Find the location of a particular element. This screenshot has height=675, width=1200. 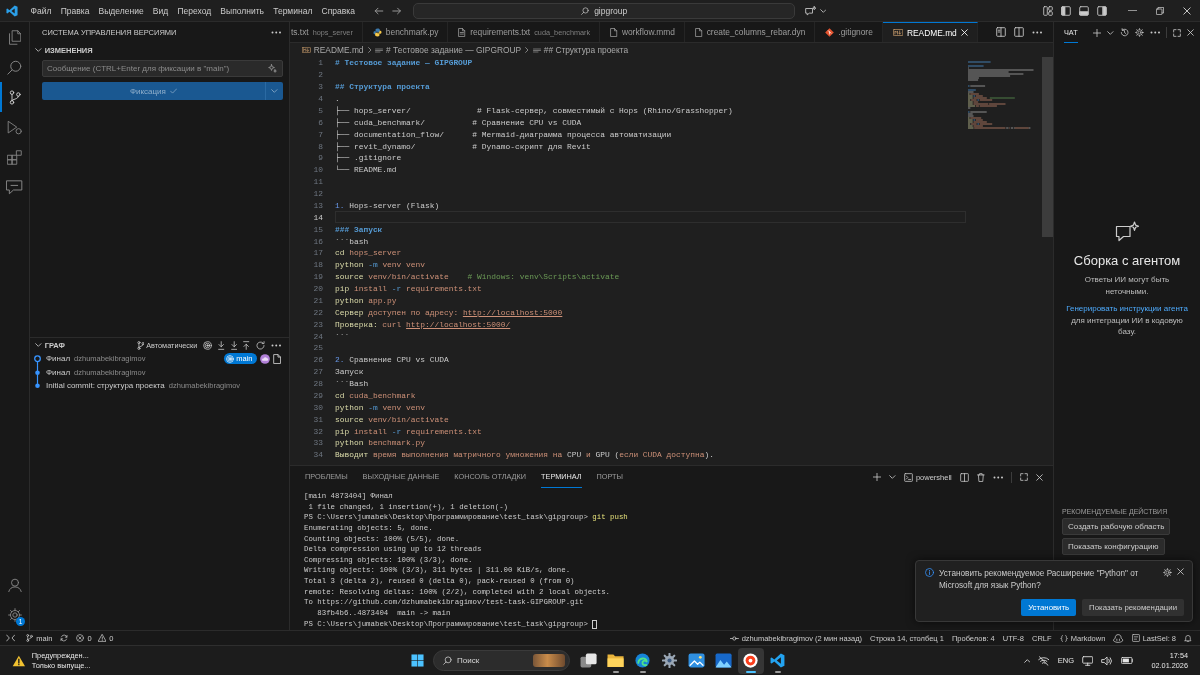

minimize-icon is located at coordinates (1132, 10).